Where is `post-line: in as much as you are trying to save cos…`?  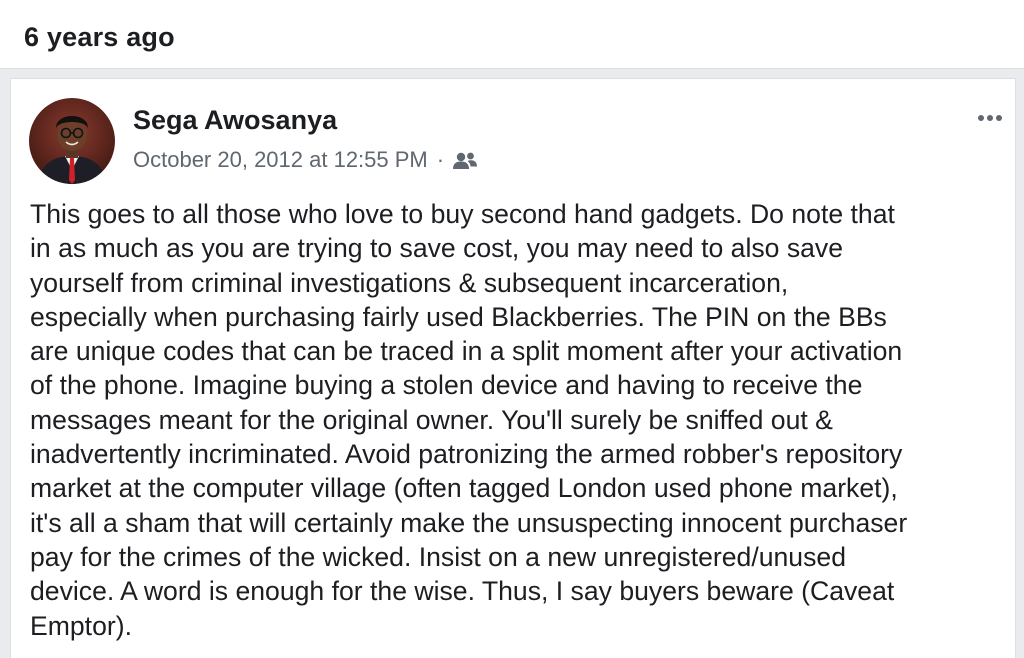
post-line: in as much as you are trying to save cos… is located at coordinates (437, 248).